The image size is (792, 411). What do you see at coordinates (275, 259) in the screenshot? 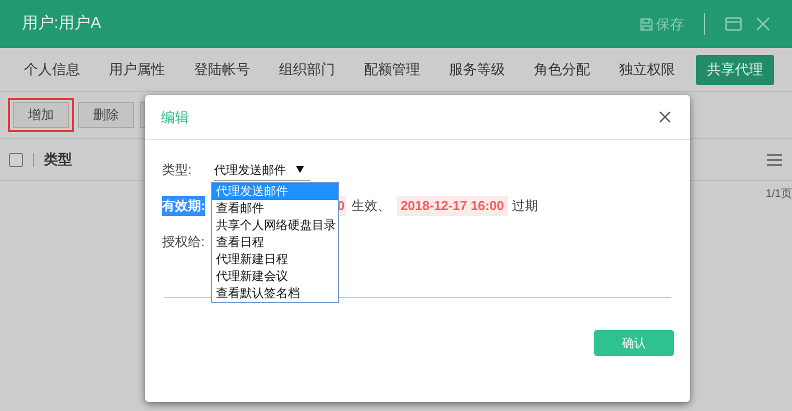
I see `dropdown-option: 代理新建日程` at bounding box center [275, 259].